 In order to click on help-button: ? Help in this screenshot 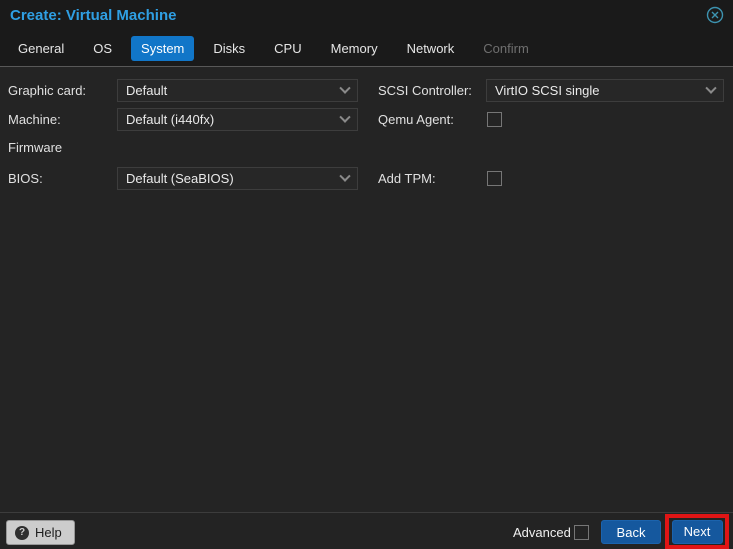, I will do `click(40, 532)`.